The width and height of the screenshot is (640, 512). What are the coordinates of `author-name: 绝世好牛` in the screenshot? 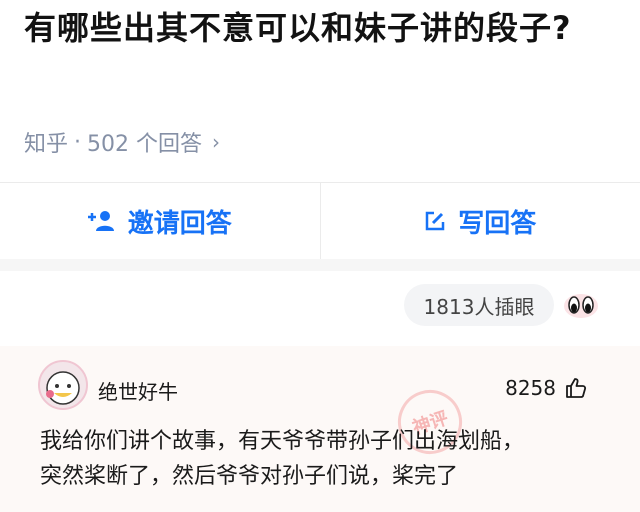 It's located at (138, 390).